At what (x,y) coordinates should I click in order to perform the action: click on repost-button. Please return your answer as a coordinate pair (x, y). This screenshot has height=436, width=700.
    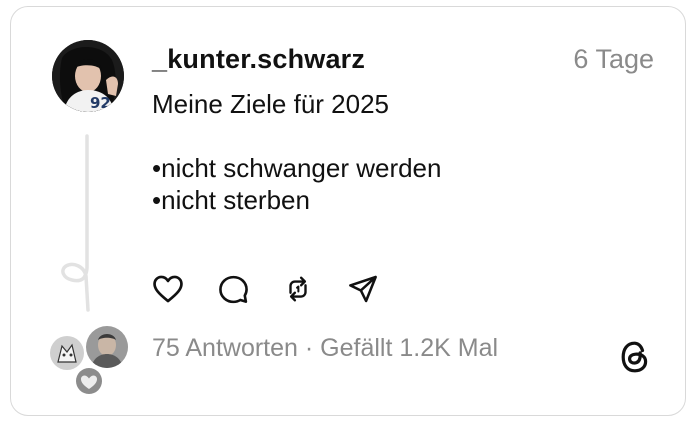
    Looking at the image, I should click on (298, 289).